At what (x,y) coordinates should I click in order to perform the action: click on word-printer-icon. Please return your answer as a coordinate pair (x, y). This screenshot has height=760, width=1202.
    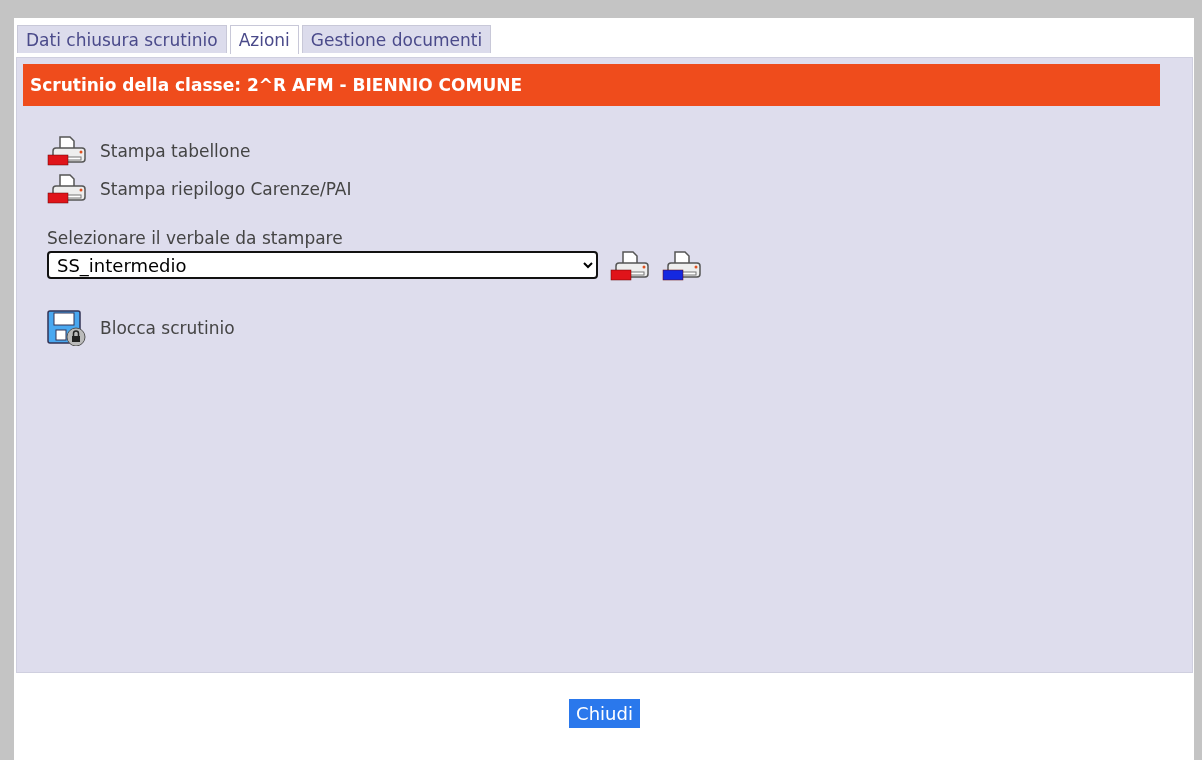
    Looking at the image, I should click on (682, 266).